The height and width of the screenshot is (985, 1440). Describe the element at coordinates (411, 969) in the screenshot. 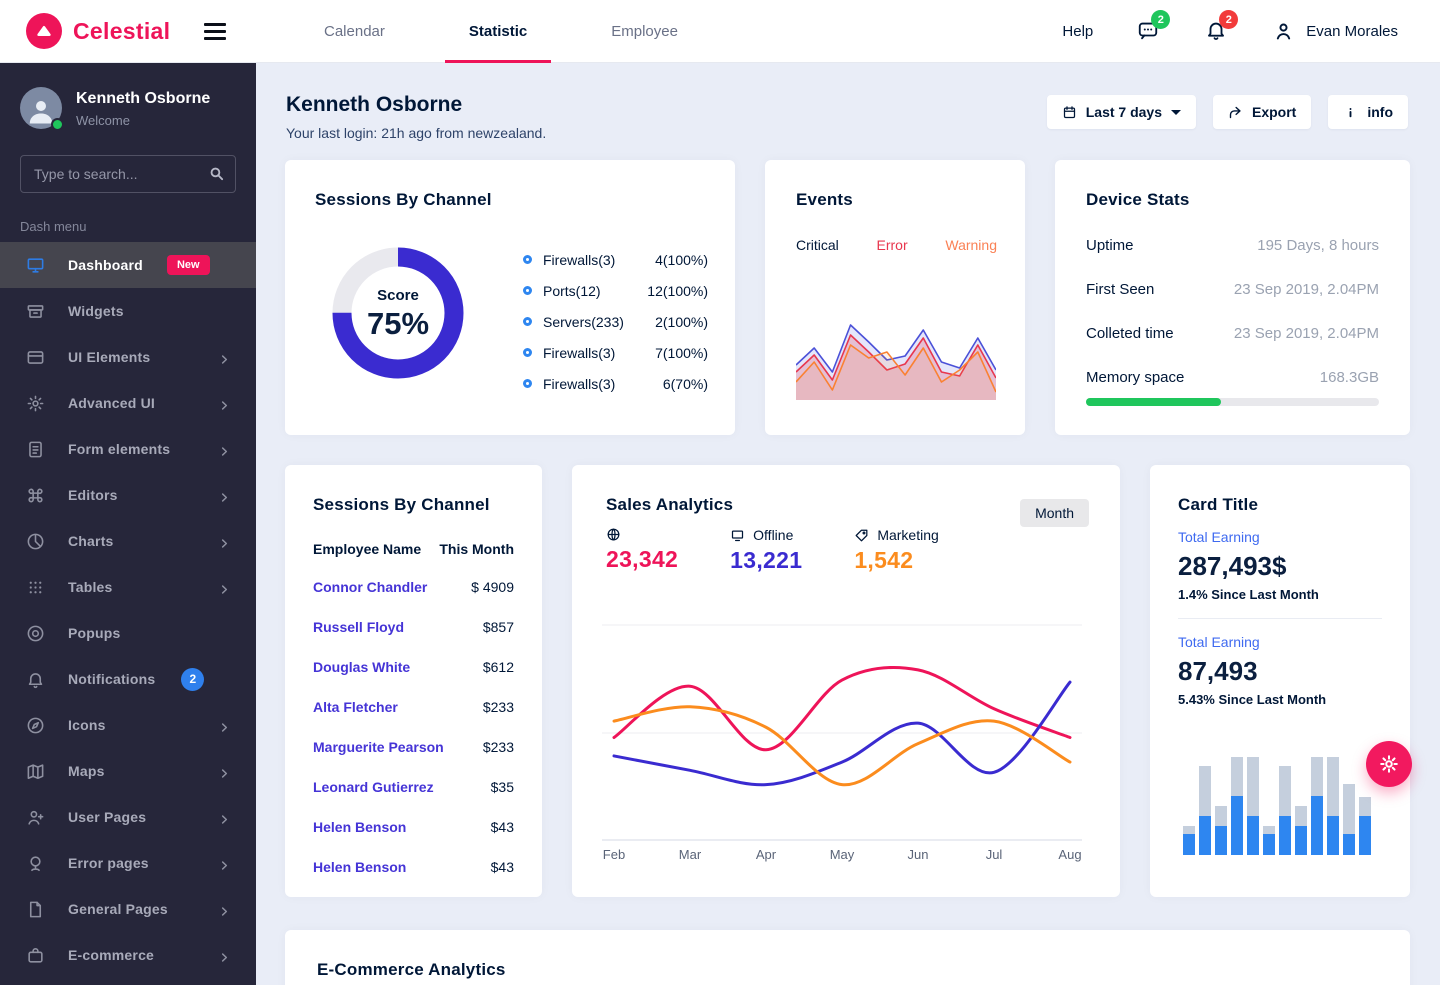

I see `card-title: E-Commerce Analytics` at that location.